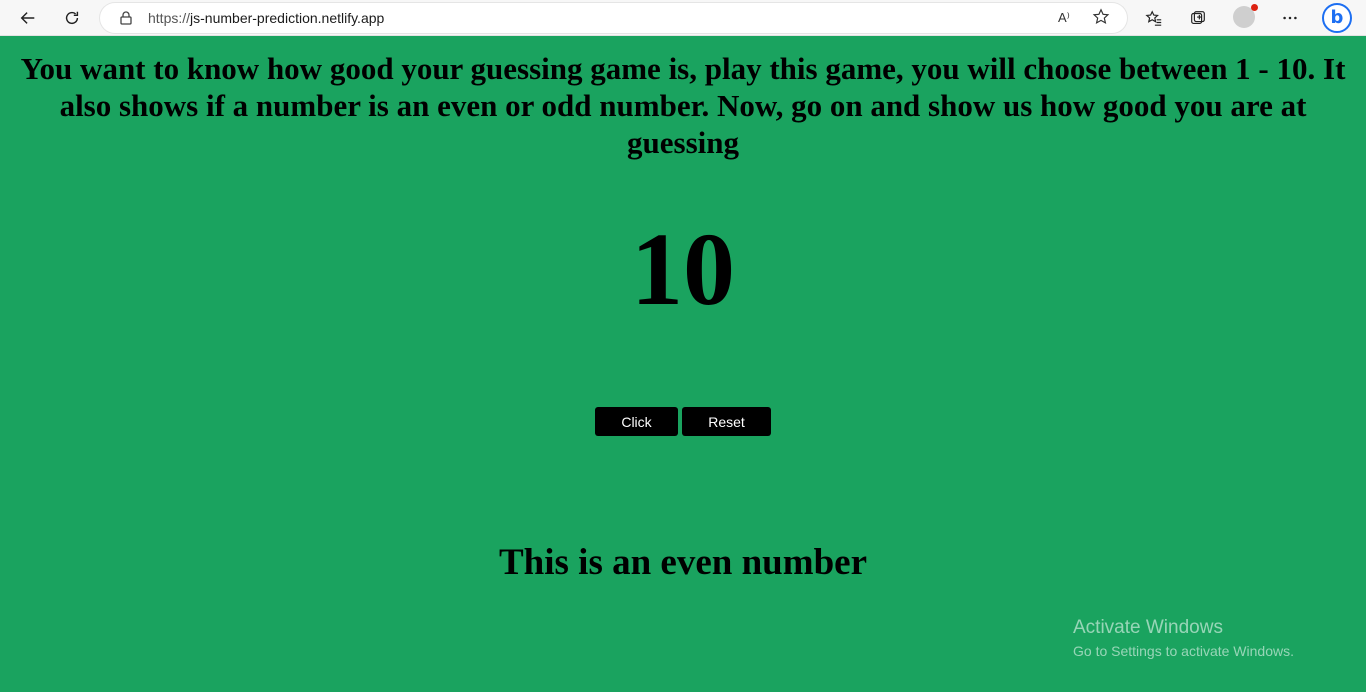 The image size is (1366, 692). What do you see at coordinates (1183, 651) in the screenshot?
I see `watermark-subtitle: Go to Settings to activate Windows.` at bounding box center [1183, 651].